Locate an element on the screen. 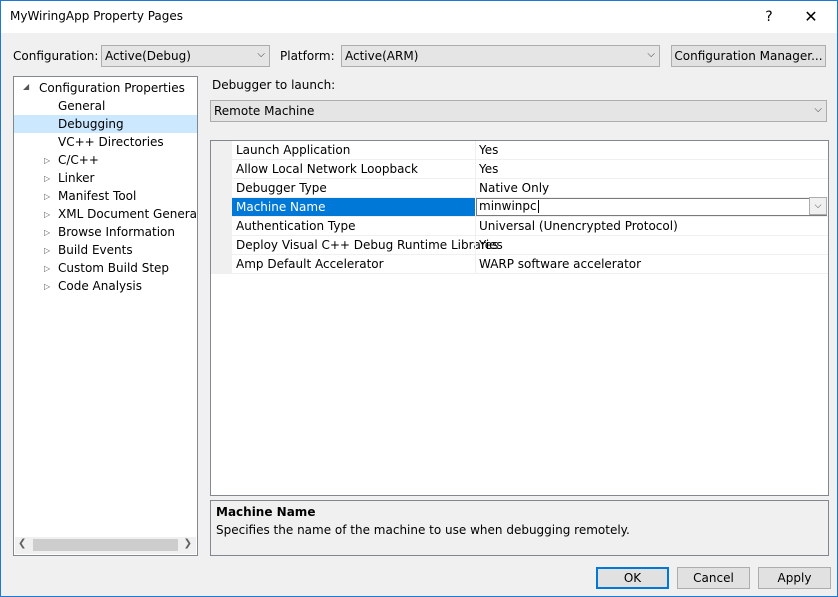 The height and width of the screenshot is (597, 838). property-name: Launch Application is located at coordinates (293, 150).